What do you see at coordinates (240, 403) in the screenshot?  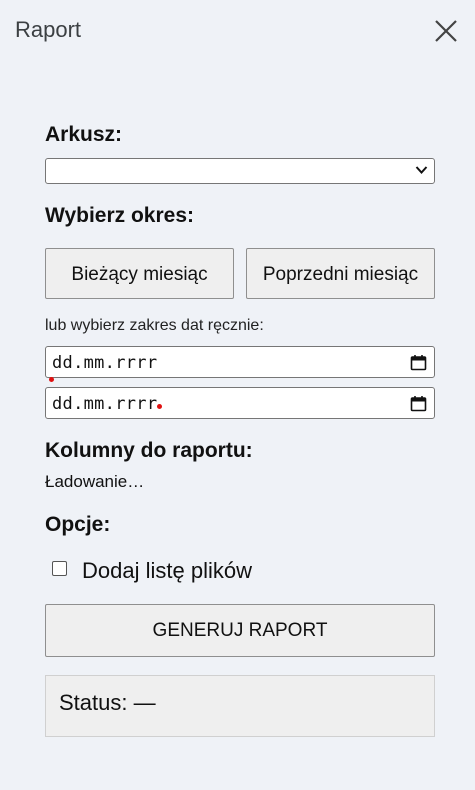 I see `date-to-input: dd.mm.rrrr` at bounding box center [240, 403].